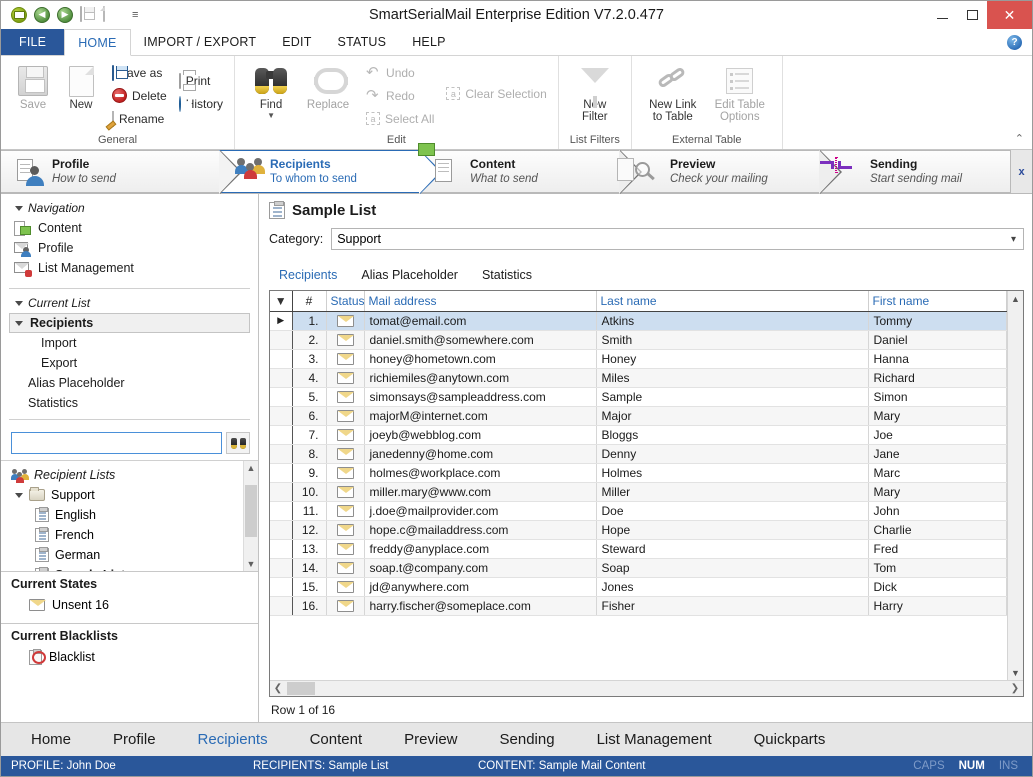 Image resolution: width=1033 pixels, height=777 pixels. I want to click on save-as-button: Save as, so click(139, 72).